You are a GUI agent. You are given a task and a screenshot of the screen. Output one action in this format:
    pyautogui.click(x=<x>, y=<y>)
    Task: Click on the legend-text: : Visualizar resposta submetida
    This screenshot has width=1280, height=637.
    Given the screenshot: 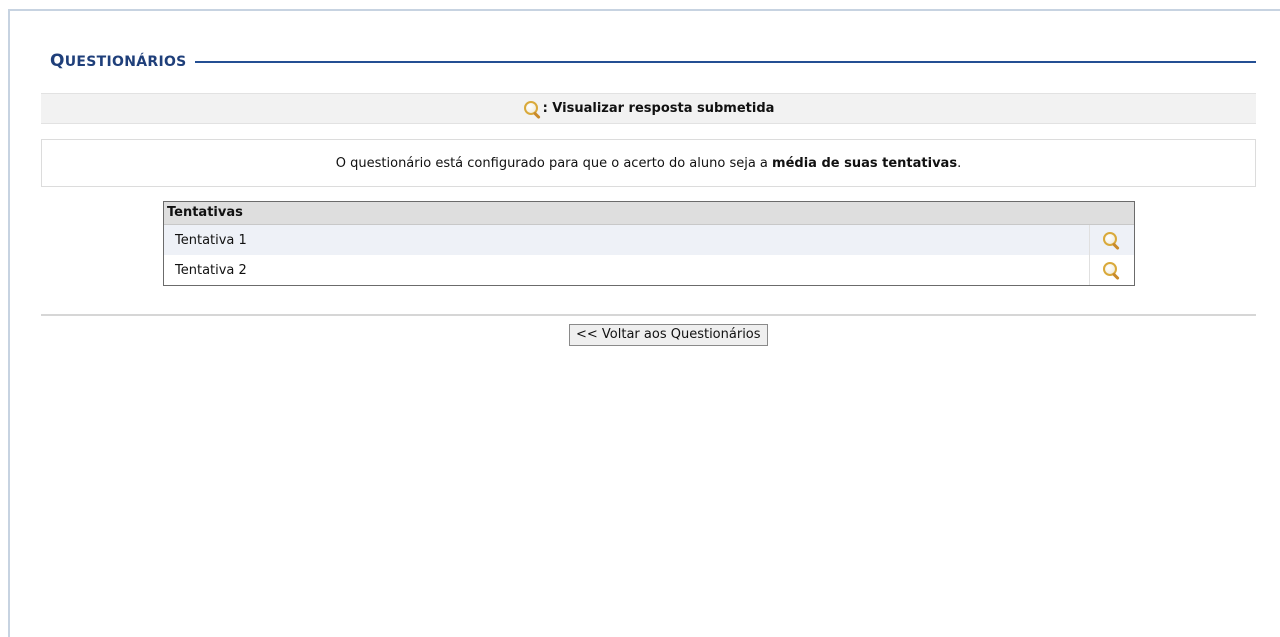 What is the action you would take?
    pyautogui.click(x=658, y=108)
    